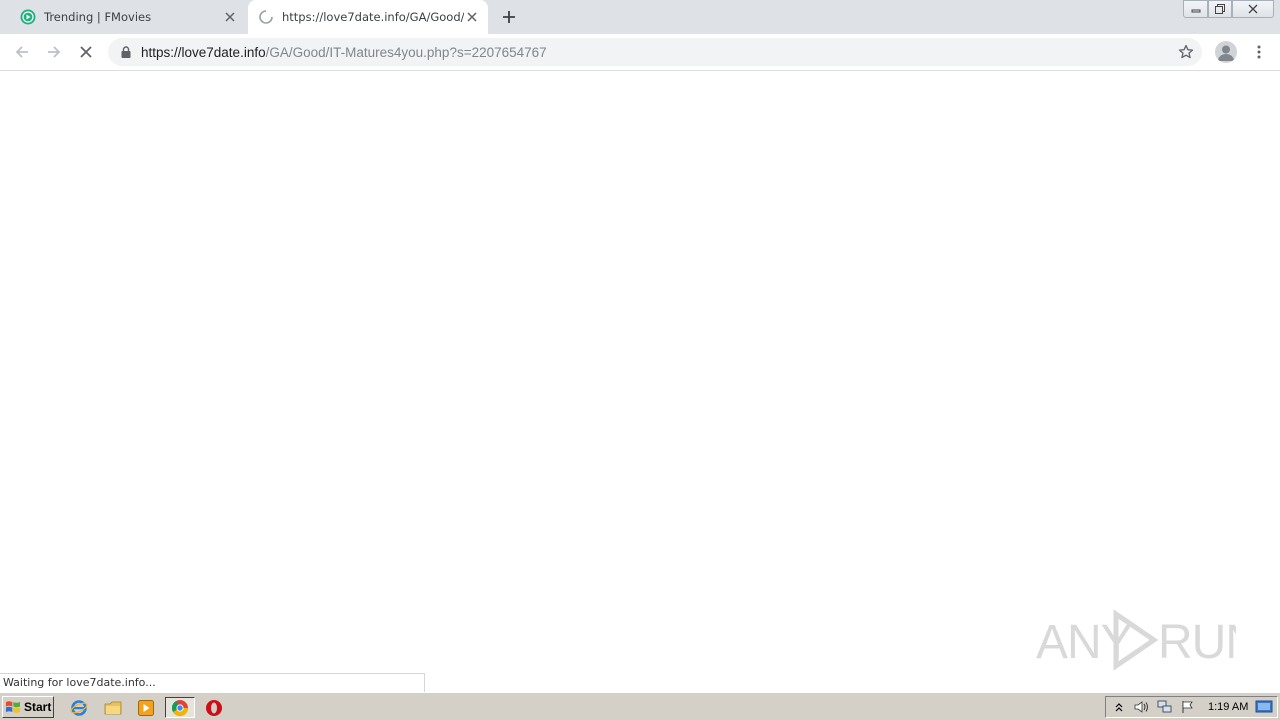 The image size is (1280, 720). I want to click on opera-icon, so click(214, 707).